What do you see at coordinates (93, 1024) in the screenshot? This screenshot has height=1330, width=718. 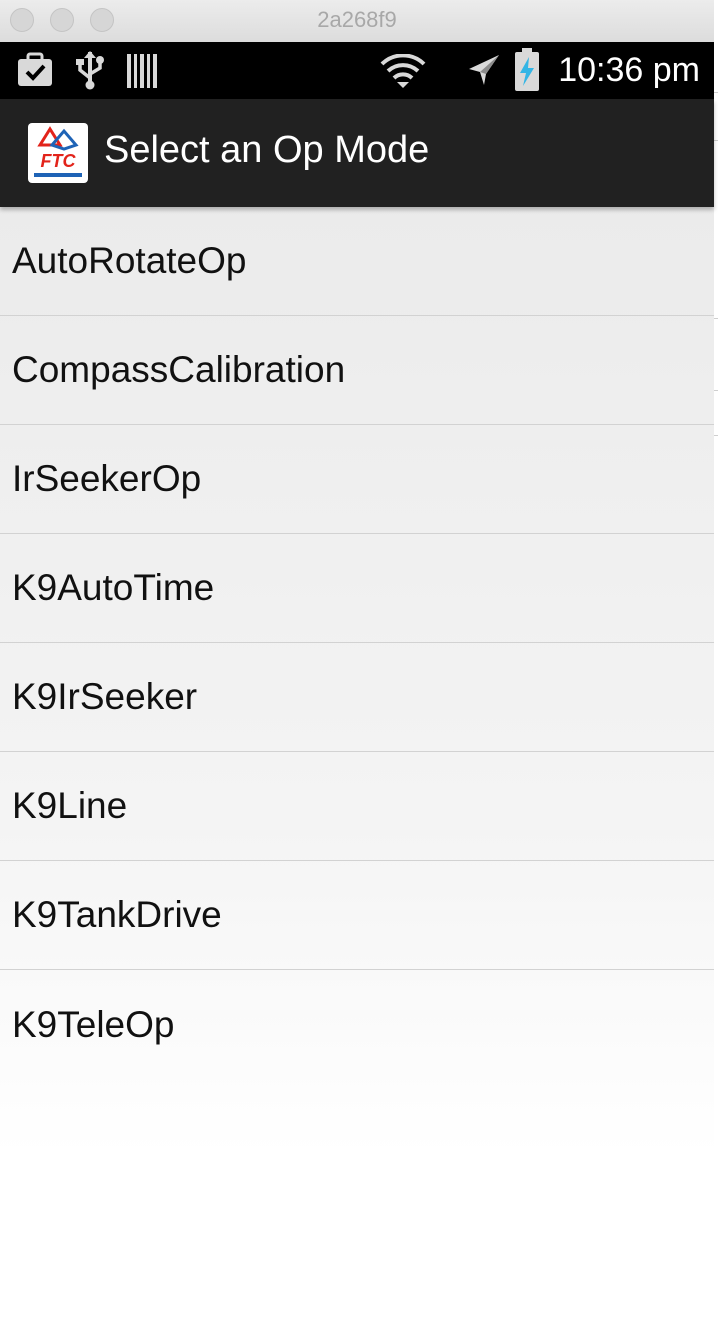 I see `op-mode-label: K9TeleOp` at bounding box center [93, 1024].